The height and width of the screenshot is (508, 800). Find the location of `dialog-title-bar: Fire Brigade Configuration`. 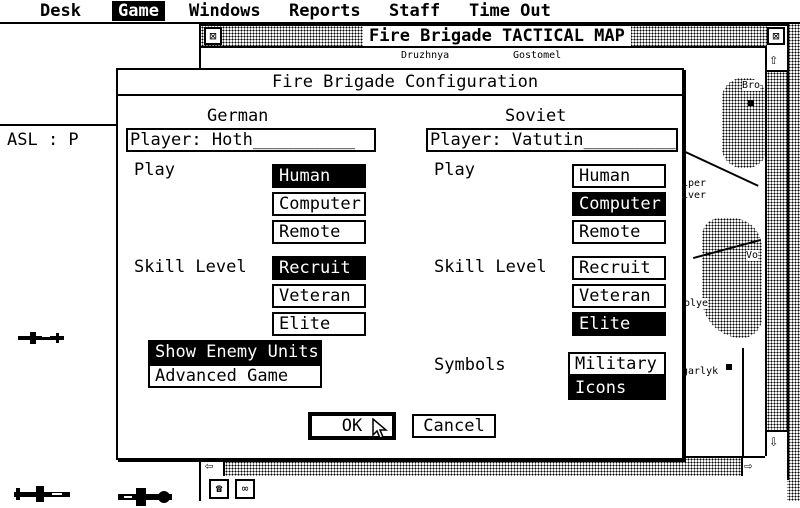

dialog-title-bar: Fire Brigade Configuration is located at coordinates (400, 83).